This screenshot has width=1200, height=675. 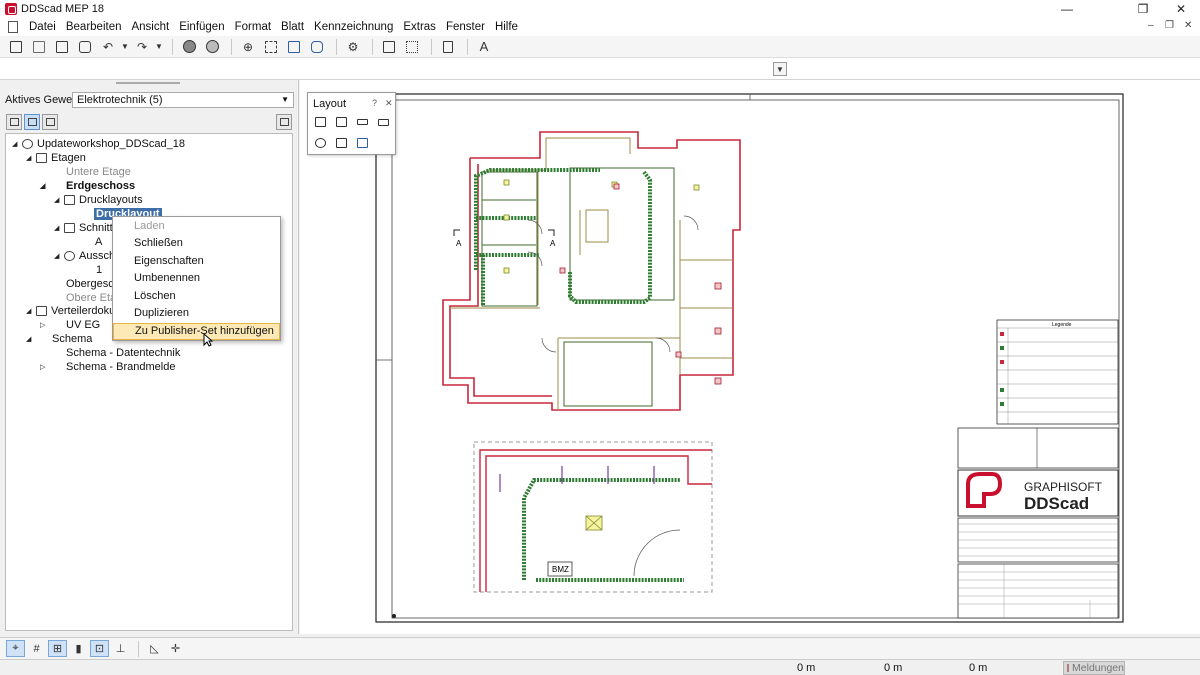 What do you see at coordinates (341, 122) in the screenshot?
I see `edit-frame-icon` at bounding box center [341, 122].